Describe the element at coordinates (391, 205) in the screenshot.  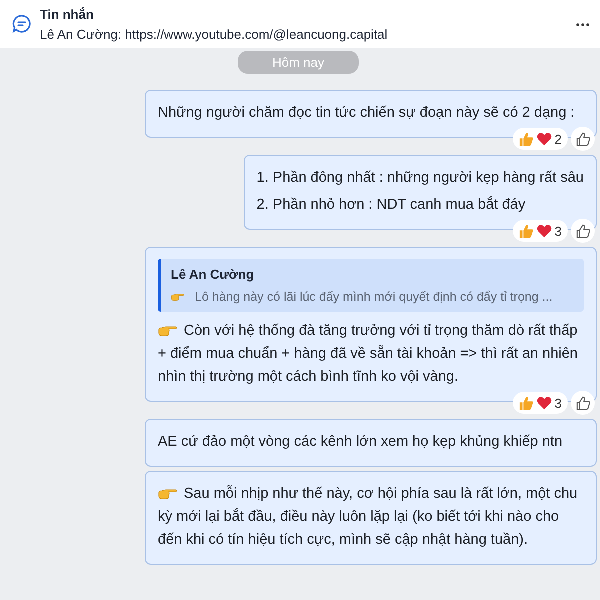
I see `message-text: 2. Phần nhỏ hơn : NDT canh mua bắt đáy` at that location.